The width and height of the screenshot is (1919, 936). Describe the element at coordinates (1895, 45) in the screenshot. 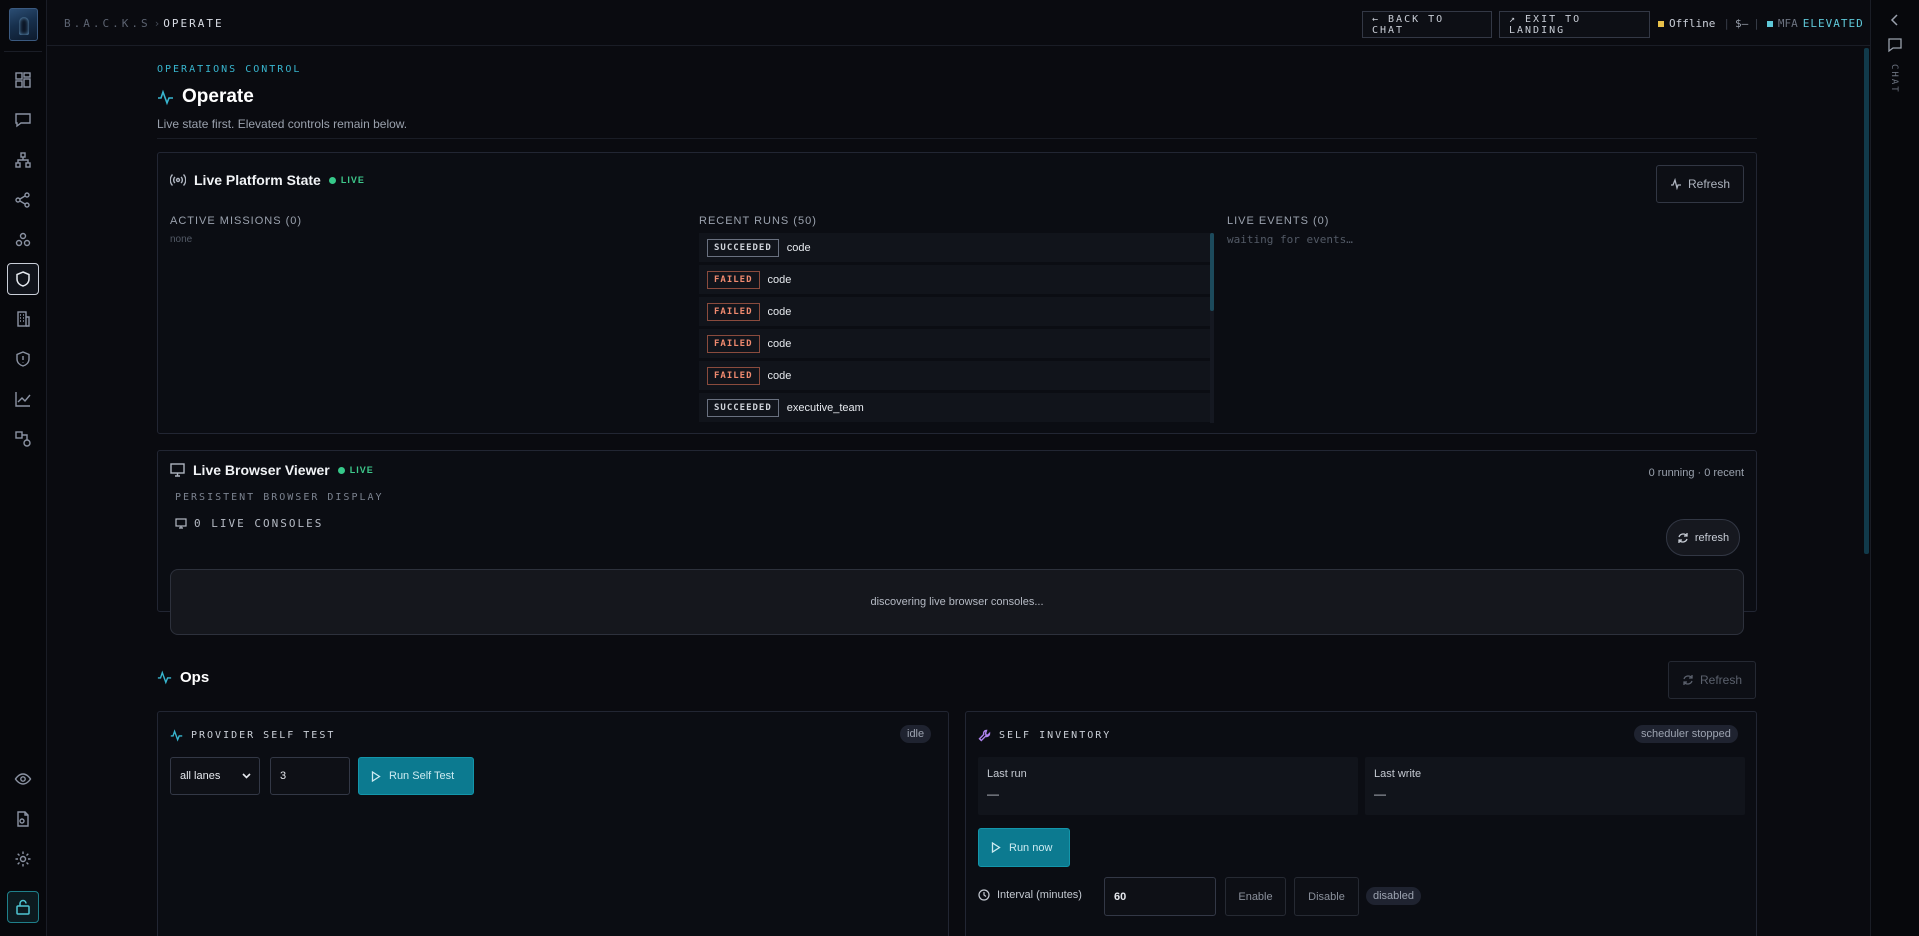

I see `chat-panel-icon` at that location.